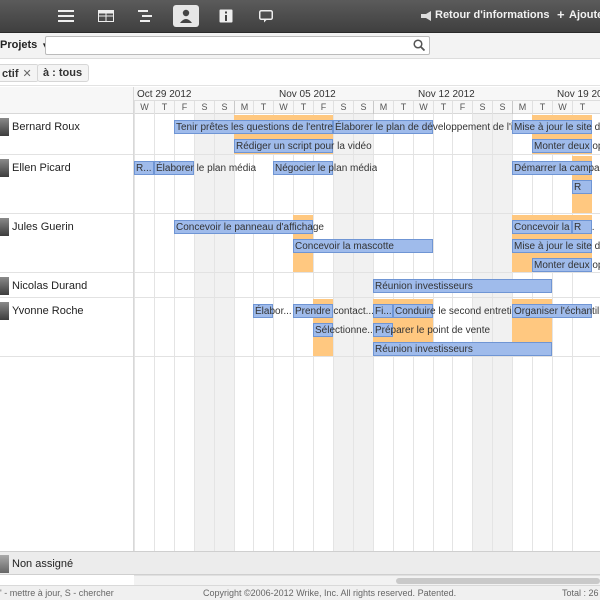 This screenshot has width=600, height=600. What do you see at coordinates (326, 168) in the screenshot?
I see `task-label: Négocier le plan média` at bounding box center [326, 168].